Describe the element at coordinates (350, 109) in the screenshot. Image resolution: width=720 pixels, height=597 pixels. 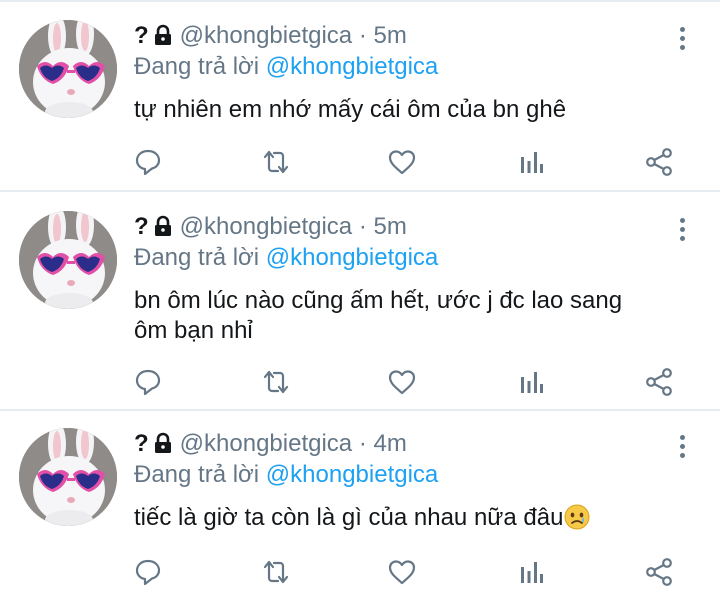
I see `tweet-text-line: tự nhiên em nhớ mấy cái ôm của bn ghê` at that location.